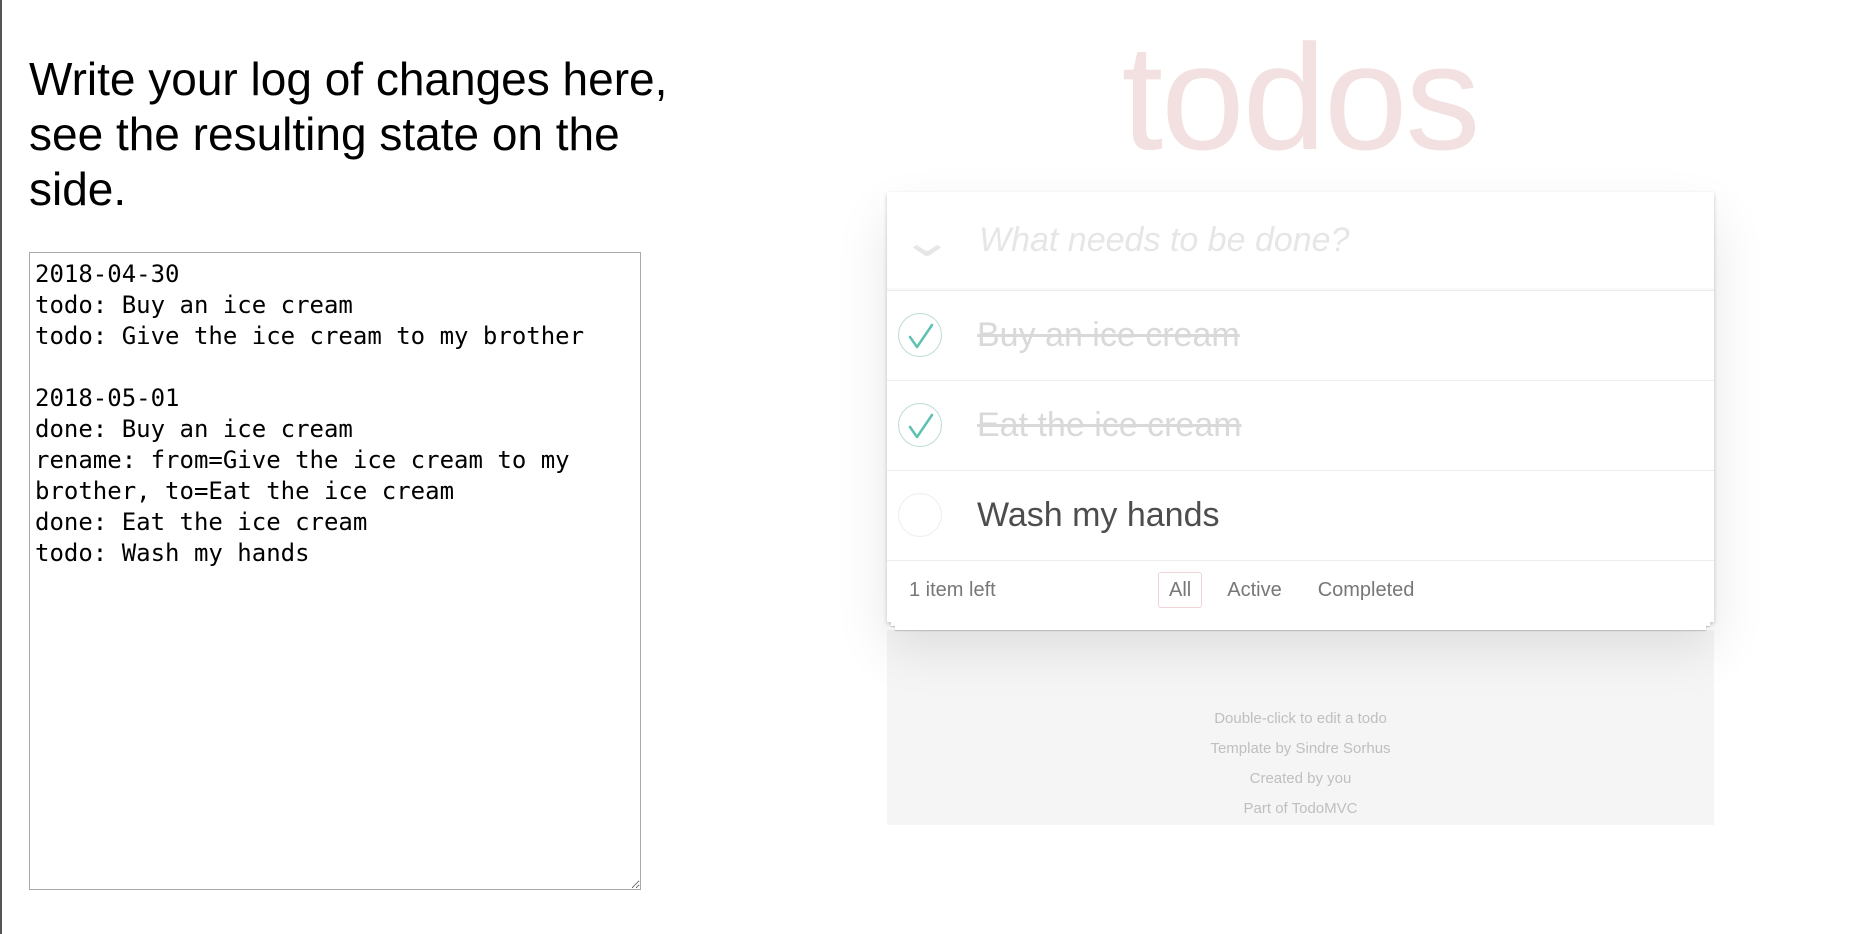  What do you see at coordinates (1180, 590) in the screenshot?
I see `filter-all: All` at bounding box center [1180, 590].